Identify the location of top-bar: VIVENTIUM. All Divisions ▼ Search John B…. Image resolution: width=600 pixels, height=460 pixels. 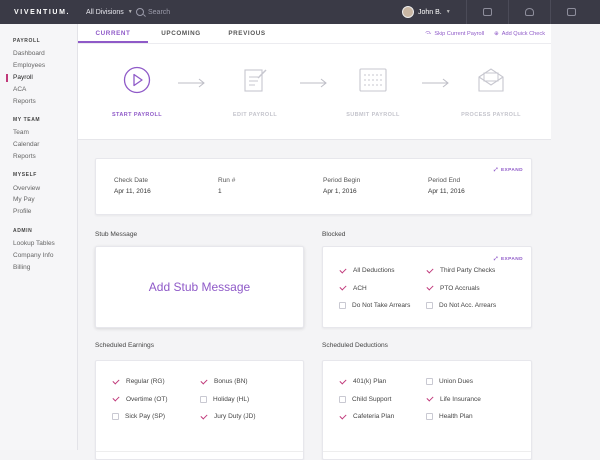
(300, 12).